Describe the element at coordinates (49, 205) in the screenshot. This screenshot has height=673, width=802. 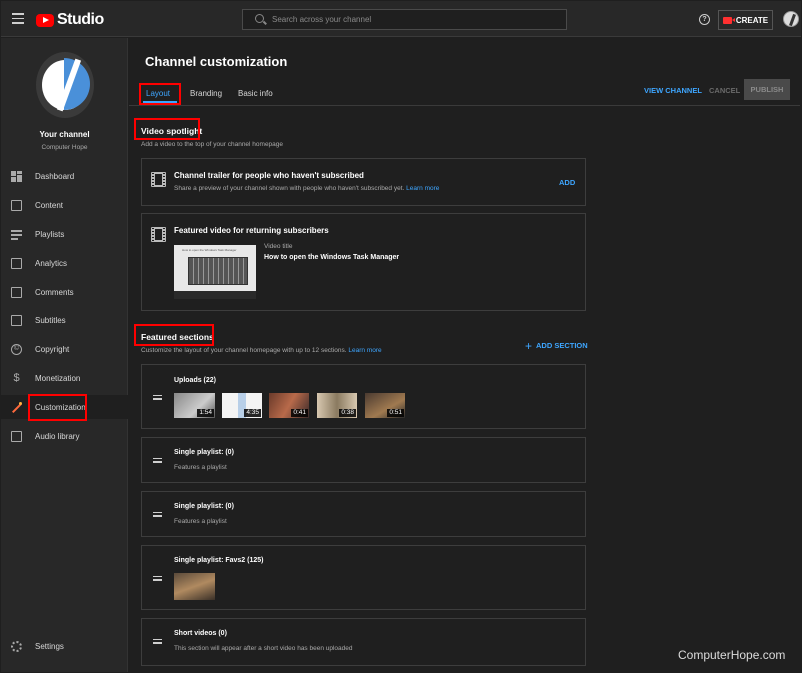
I see `sidebar-item-label: Content` at that location.